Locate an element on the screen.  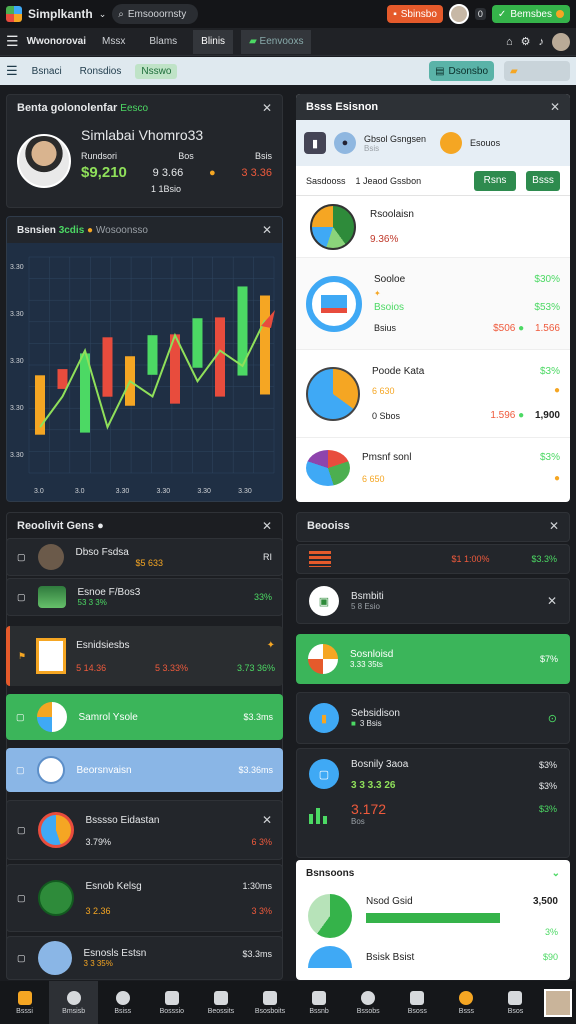
row-sub: 3 3 35% is located at coordinates (98, 963).